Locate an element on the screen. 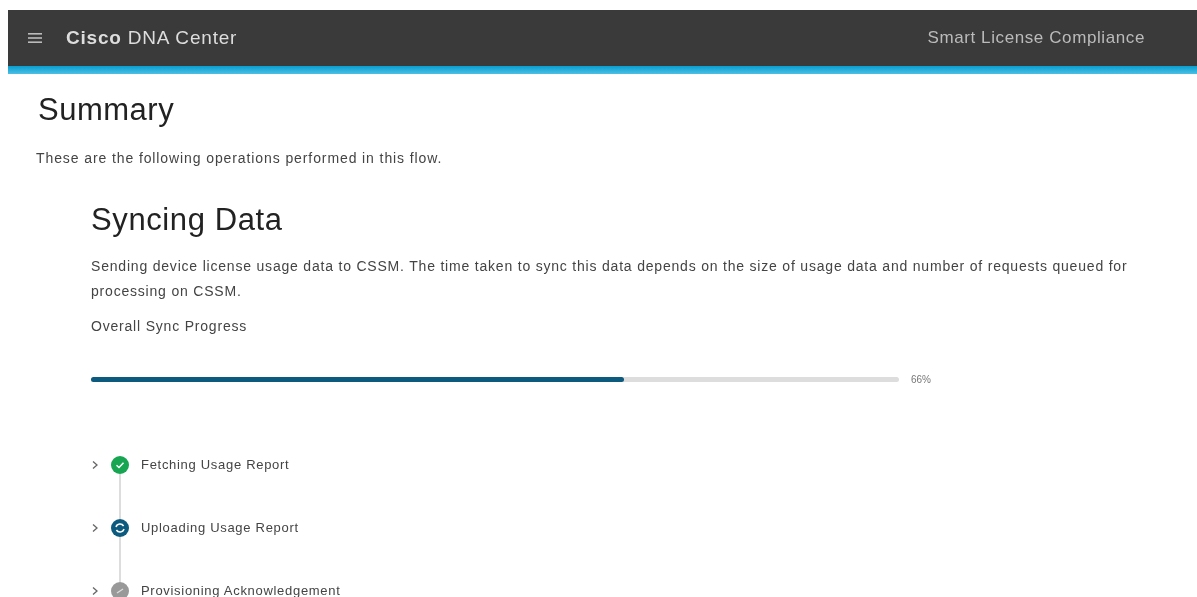 This screenshot has width=1197, height=597. menu-icon is located at coordinates (35, 38).